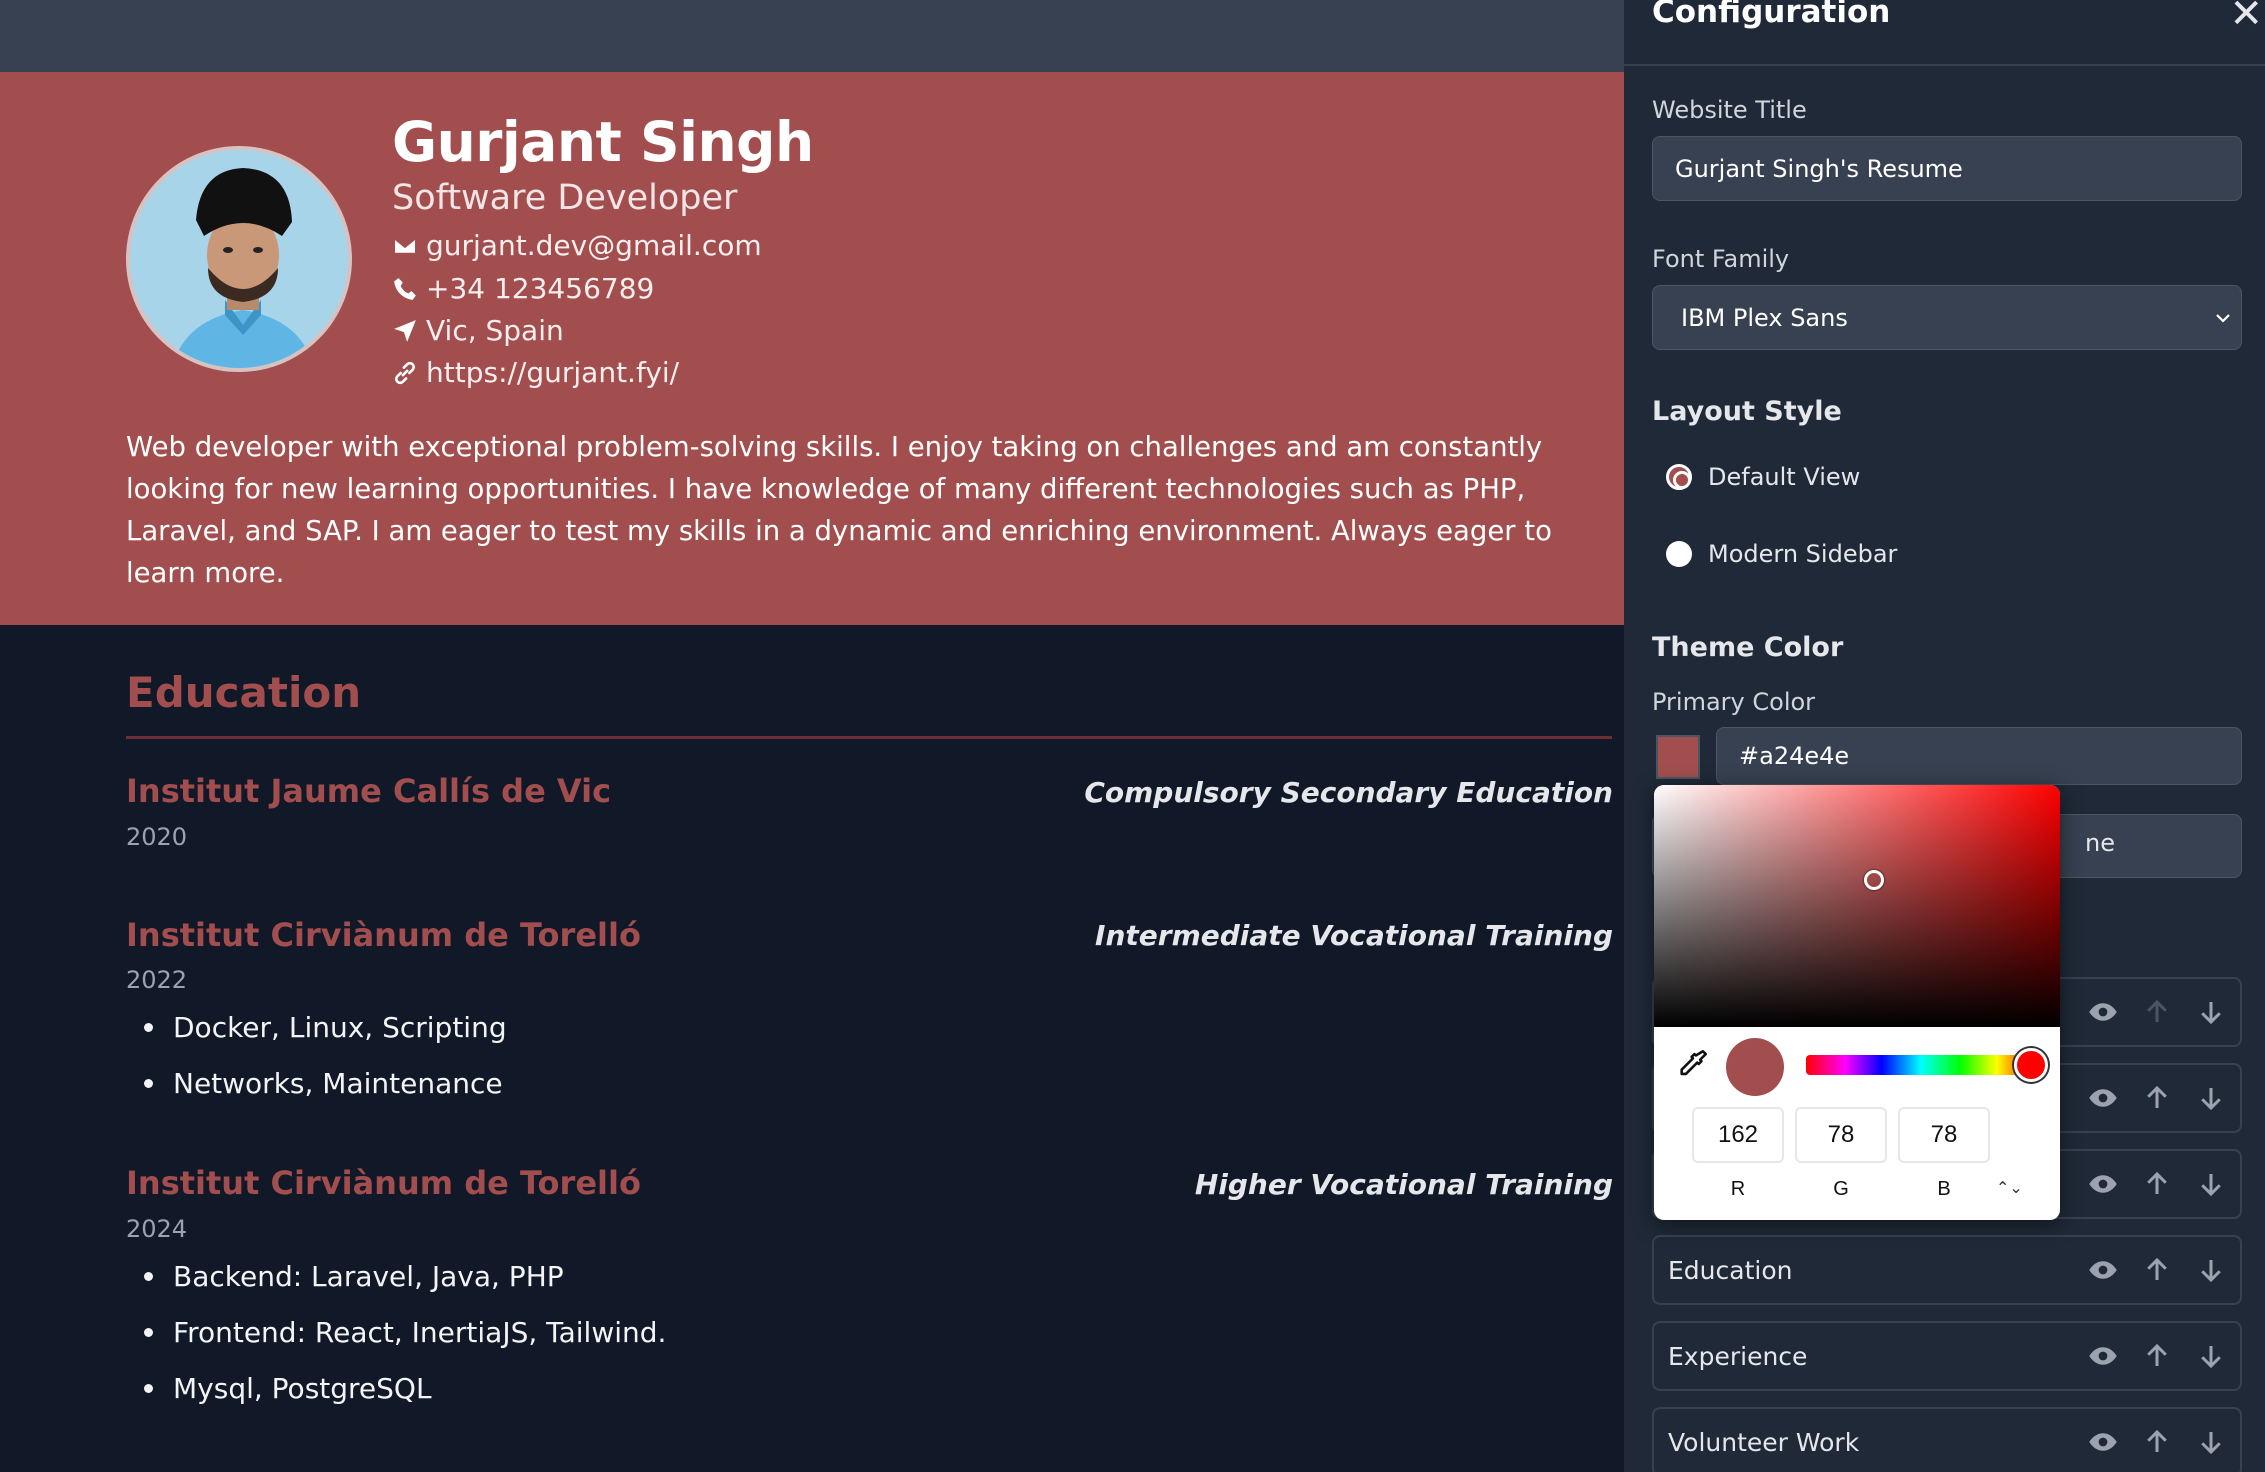 The height and width of the screenshot is (1472, 2265). I want to click on resume-role: Software Developer, so click(565, 198).